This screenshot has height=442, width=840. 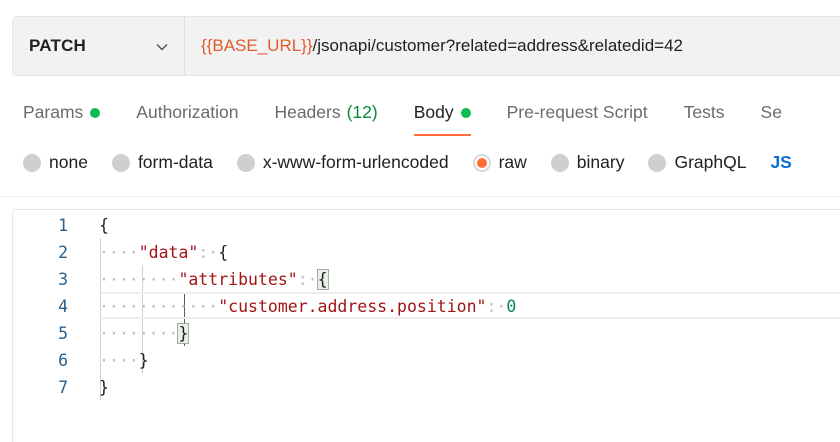 I want to click on tab-label: Se, so click(x=771, y=112).